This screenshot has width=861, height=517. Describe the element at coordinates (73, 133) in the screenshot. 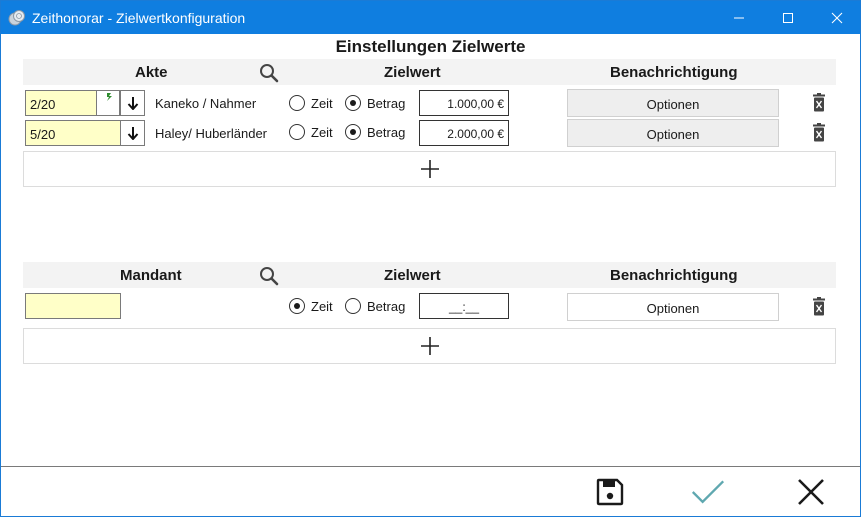

I see `akte-input: 5/20` at that location.